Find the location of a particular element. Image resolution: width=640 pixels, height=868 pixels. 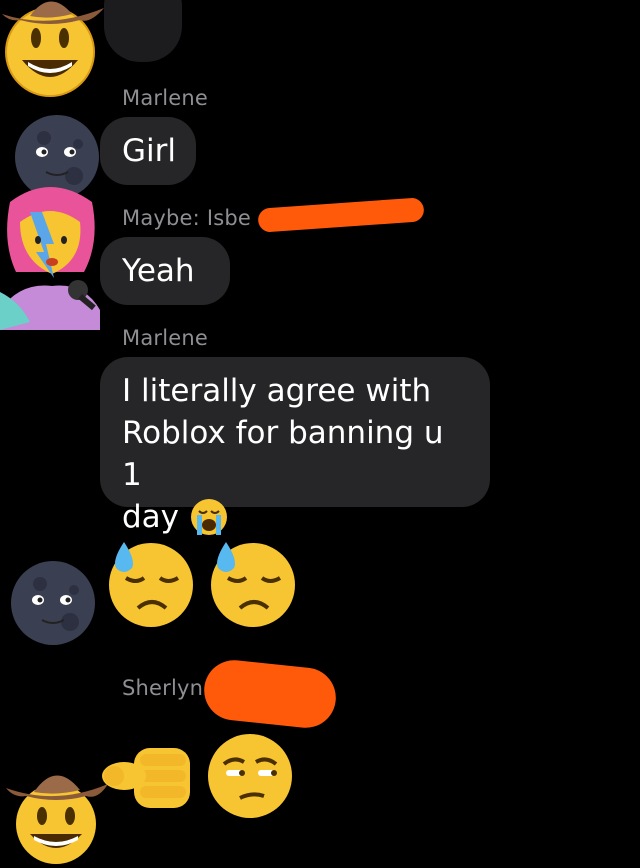

backhand-index-pointing-at-viewer-icon is located at coordinates (146, 778).